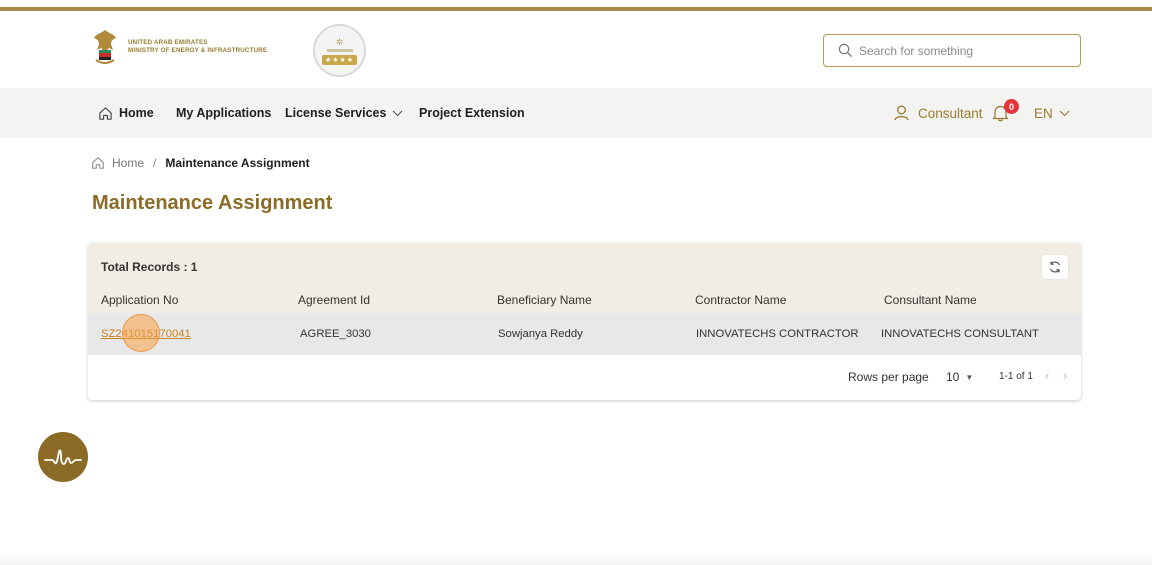  Describe the element at coordinates (740, 300) in the screenshot. I see `column-header-contractor-name: Contractor Name` at that location.